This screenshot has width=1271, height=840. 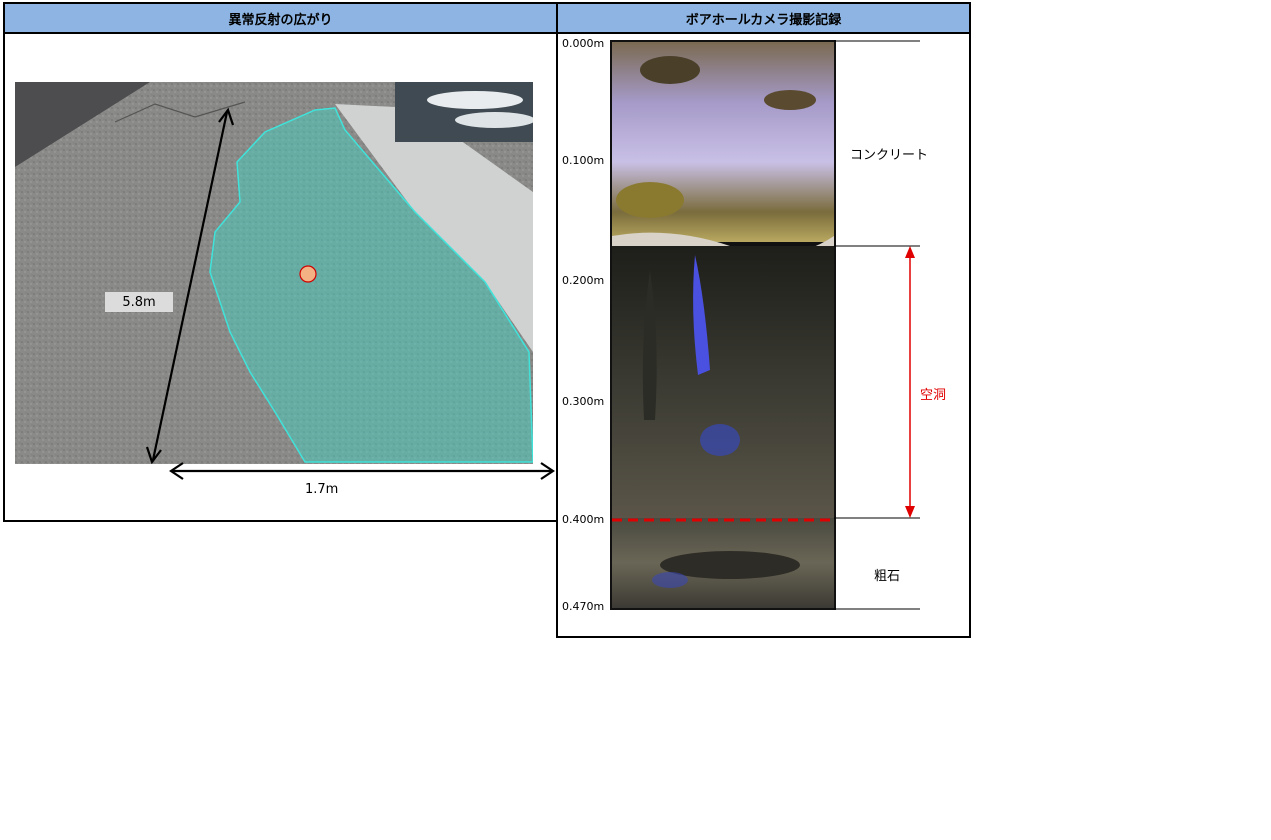 I want to click on borehole-point-marker, so click(x=308, y=274).